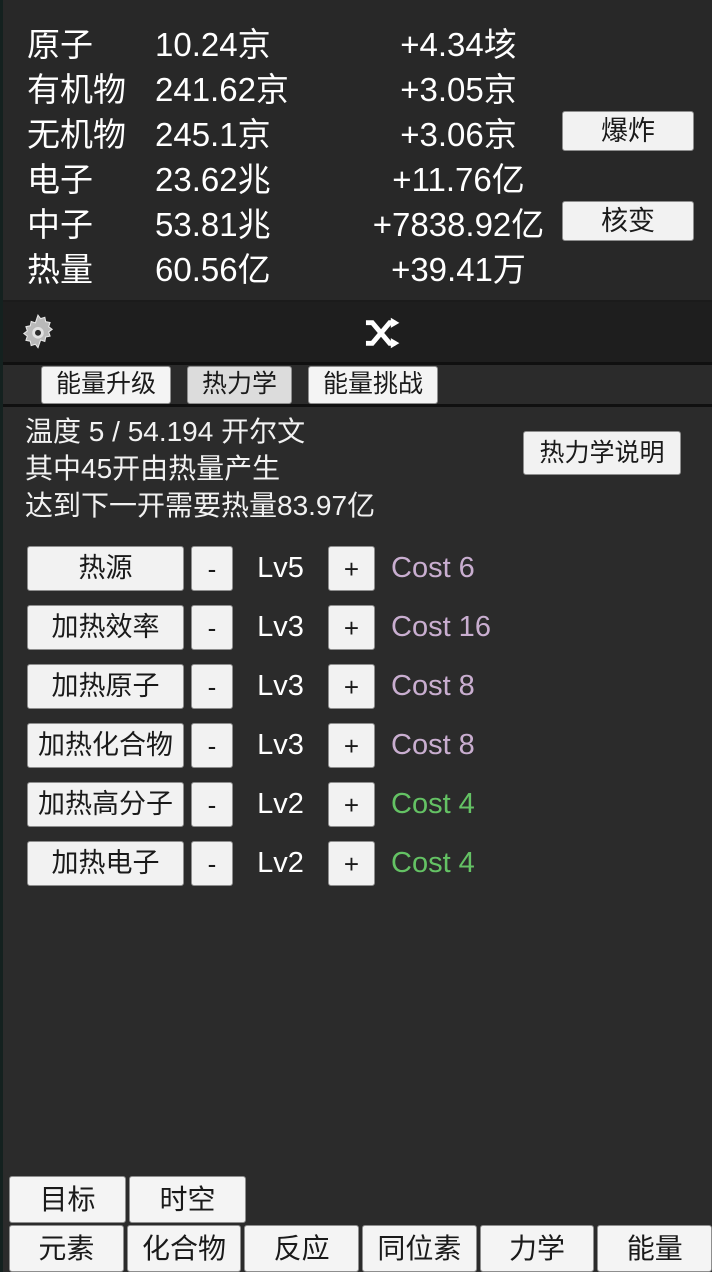 The width and height of the screenshot is (712, 1272). What do you see at coordinates (357, 331) in the screenshot?
I see `icon-bar` at bounding box center [357, 331].